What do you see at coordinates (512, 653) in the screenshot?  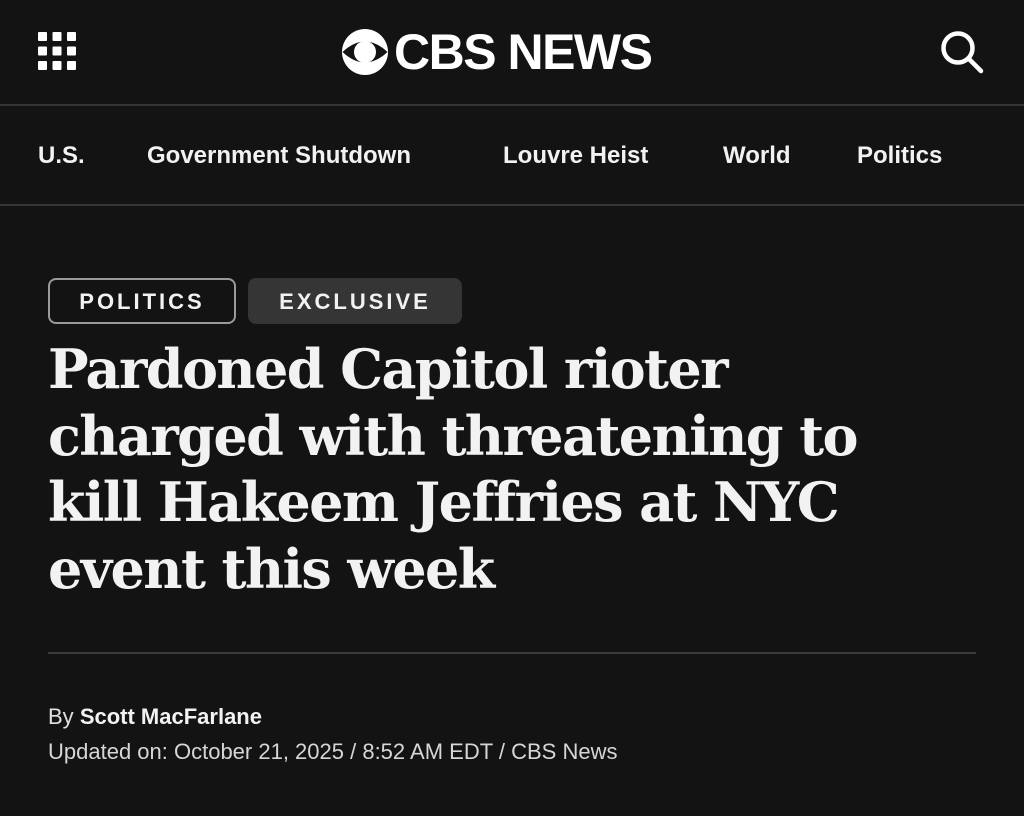 I see `divider` at bounding box center [512, 653].